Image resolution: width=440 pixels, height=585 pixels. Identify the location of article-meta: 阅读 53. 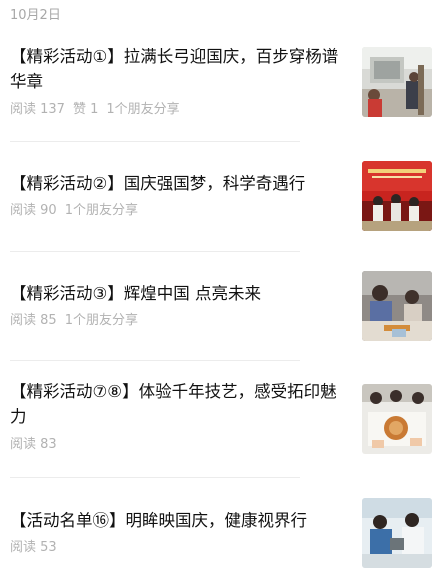
(37, 548).